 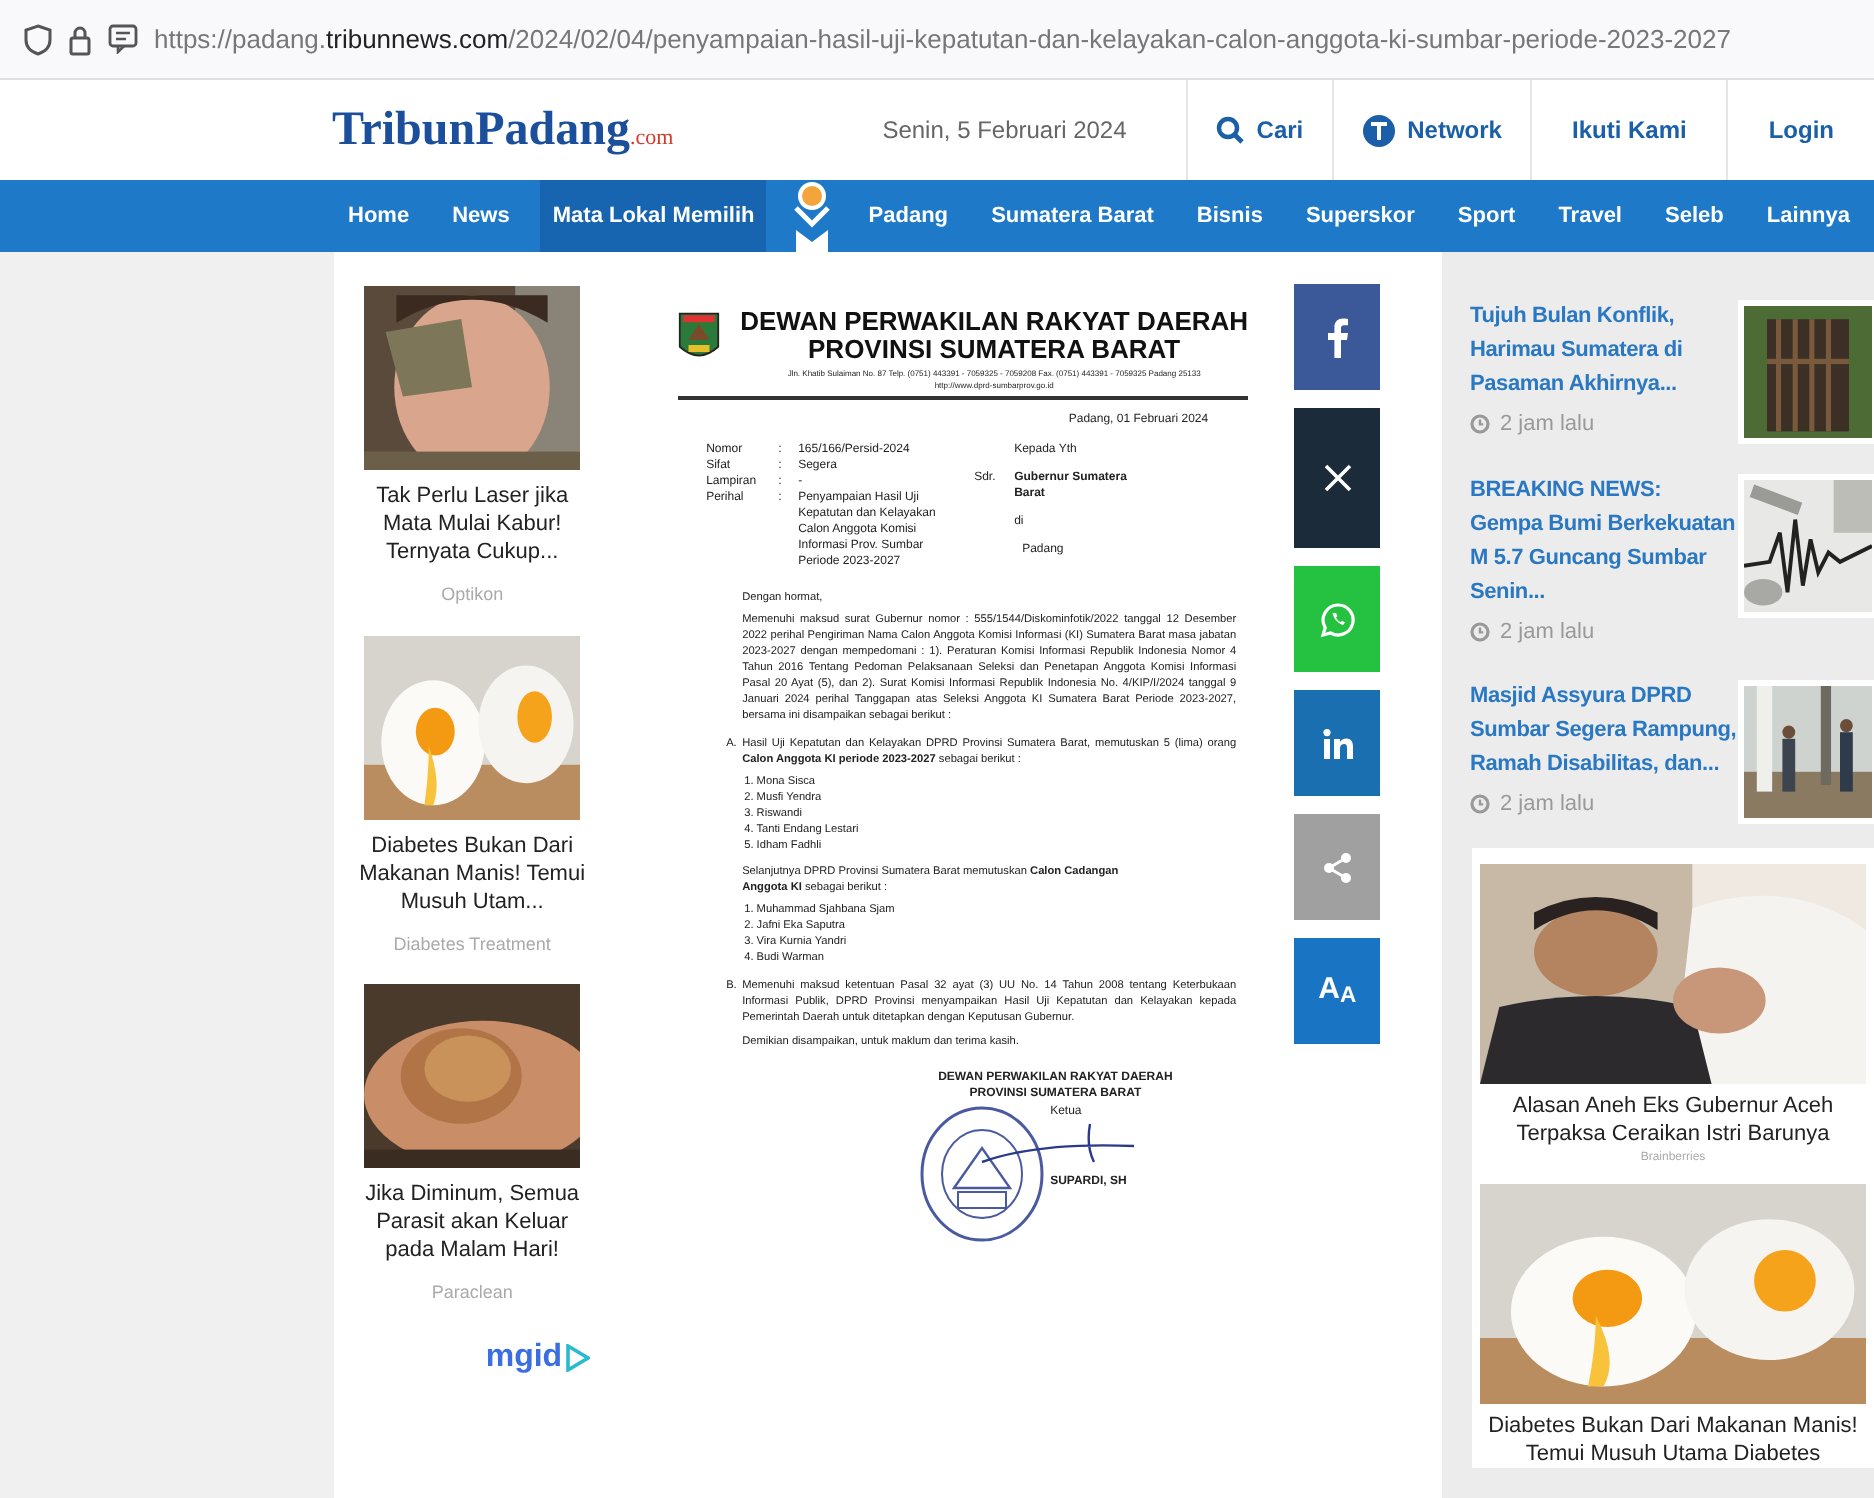 I want to click on font-size-button: A$_{A}$, so click(x=1337, y=991).